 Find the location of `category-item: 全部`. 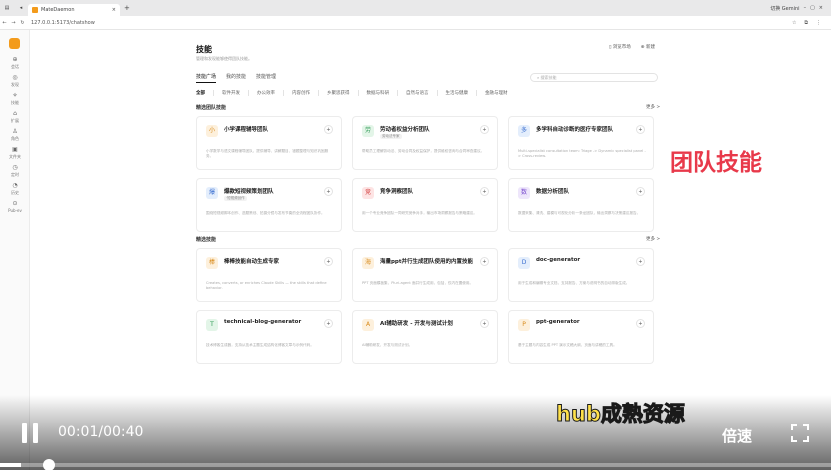

category-item: 全部 is located at coordinates (205, 93).